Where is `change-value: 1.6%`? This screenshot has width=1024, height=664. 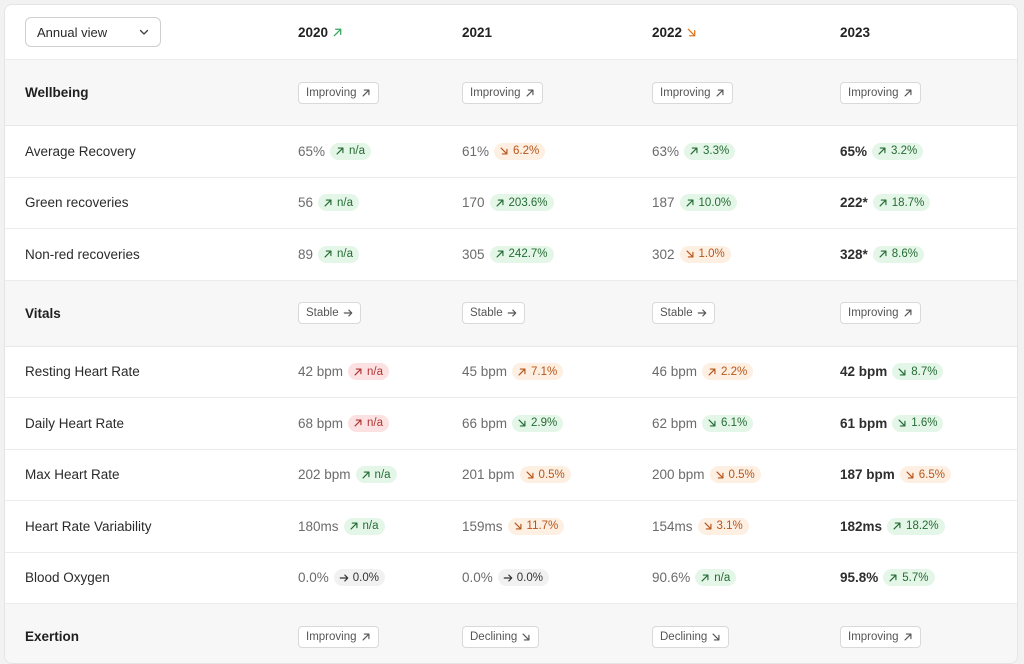
change-value: 1.6% is located at coordinates (924, 423).